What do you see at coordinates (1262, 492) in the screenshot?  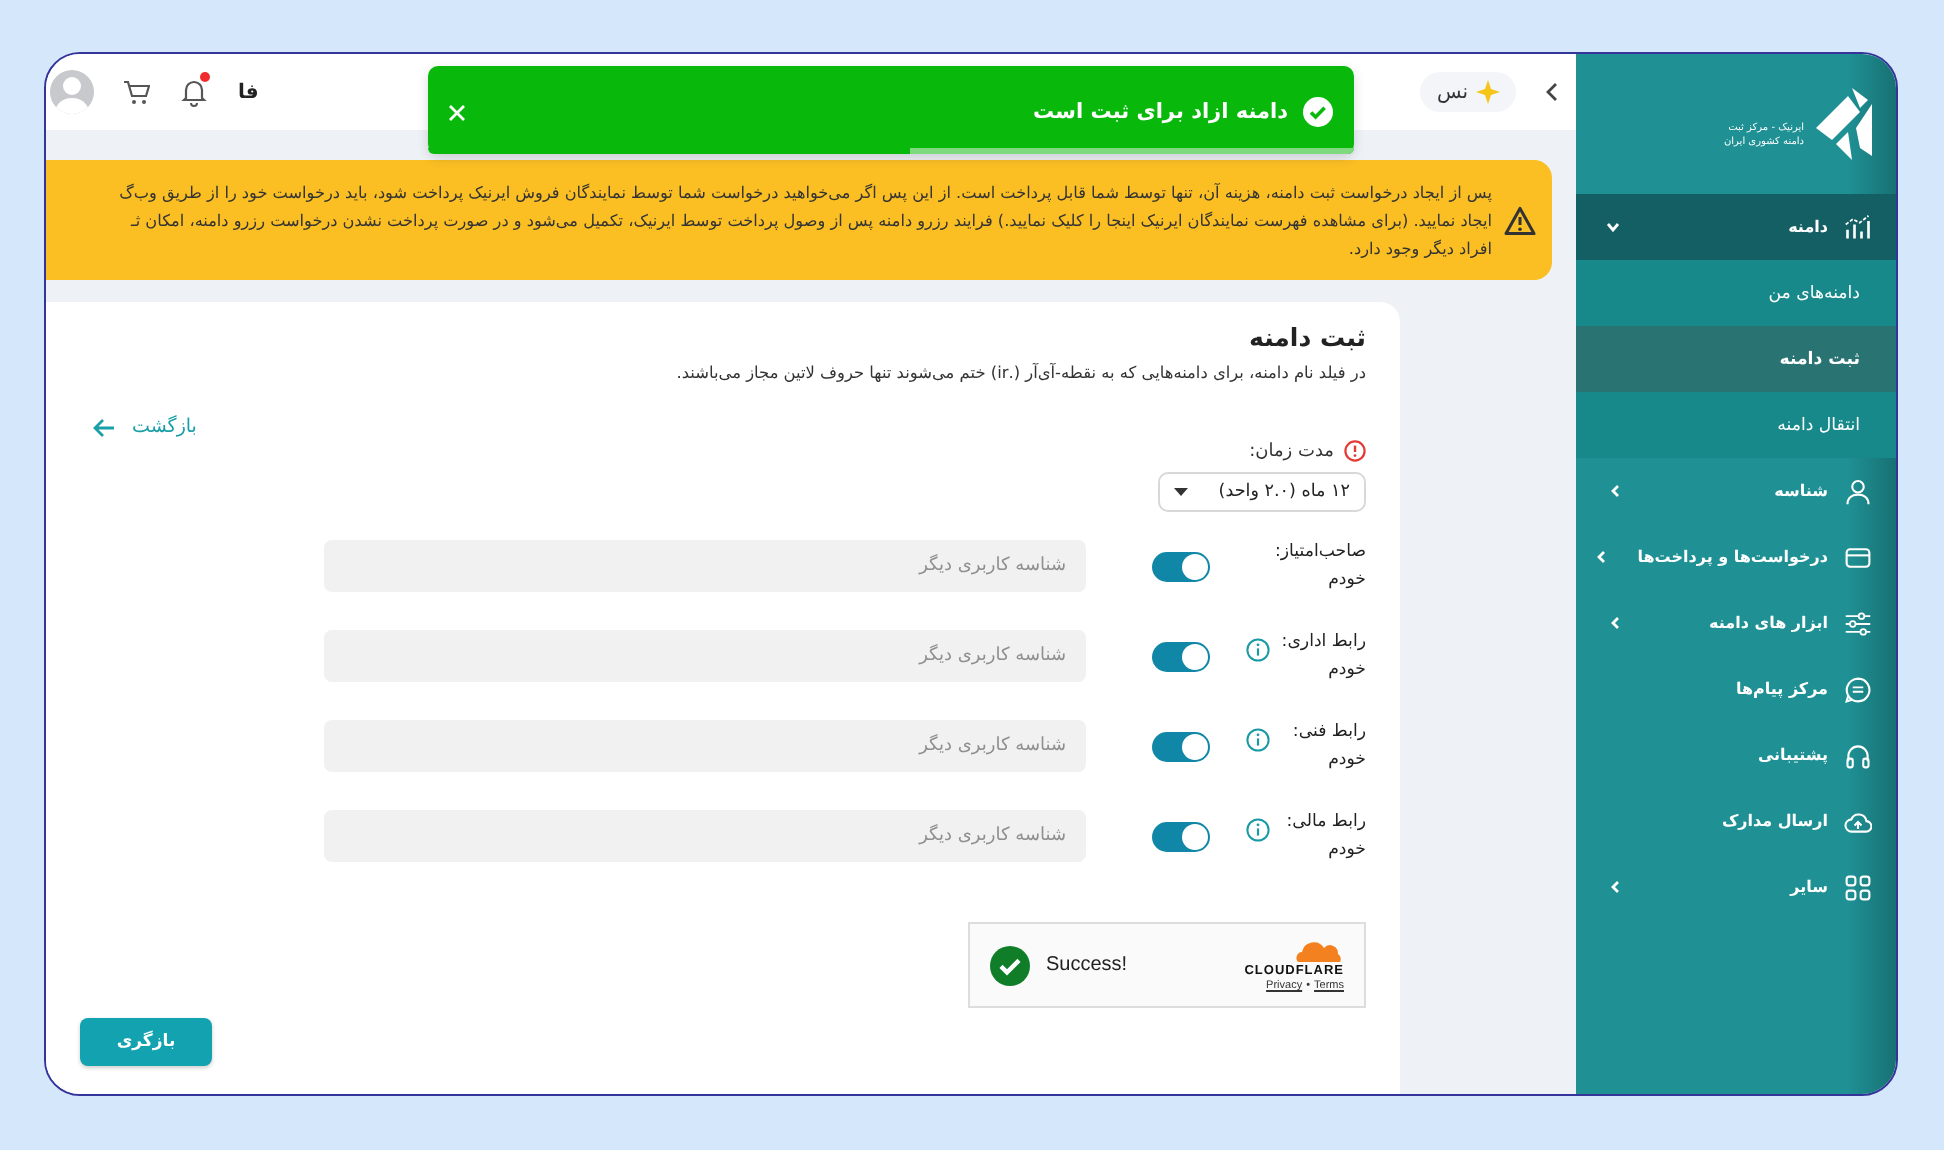 I see `duration-dropdown: ۱۲ ماه (۲.۰ واحد)` at bounding box center [1262, 492].